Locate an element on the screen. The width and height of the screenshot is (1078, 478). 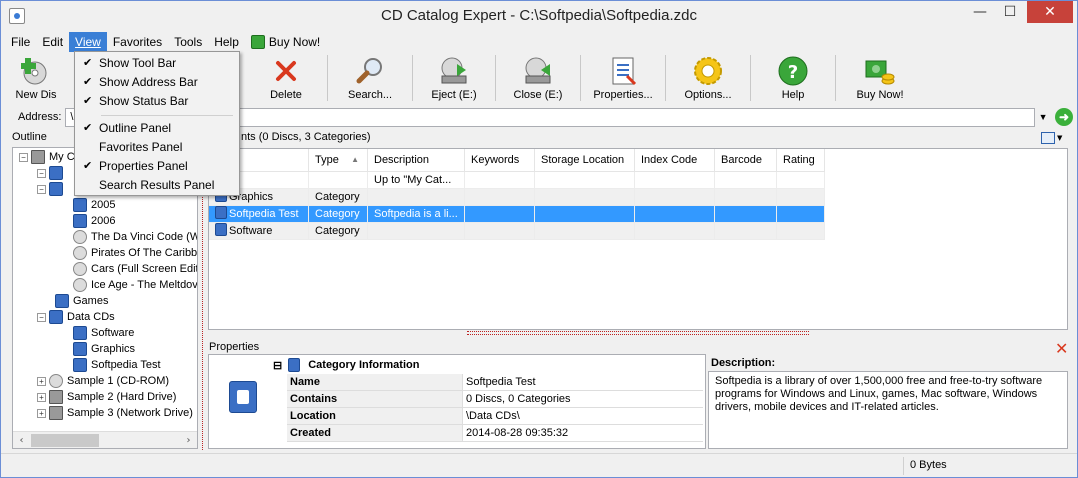
close-icon: ✕ is located at coordinates (1061, 348).